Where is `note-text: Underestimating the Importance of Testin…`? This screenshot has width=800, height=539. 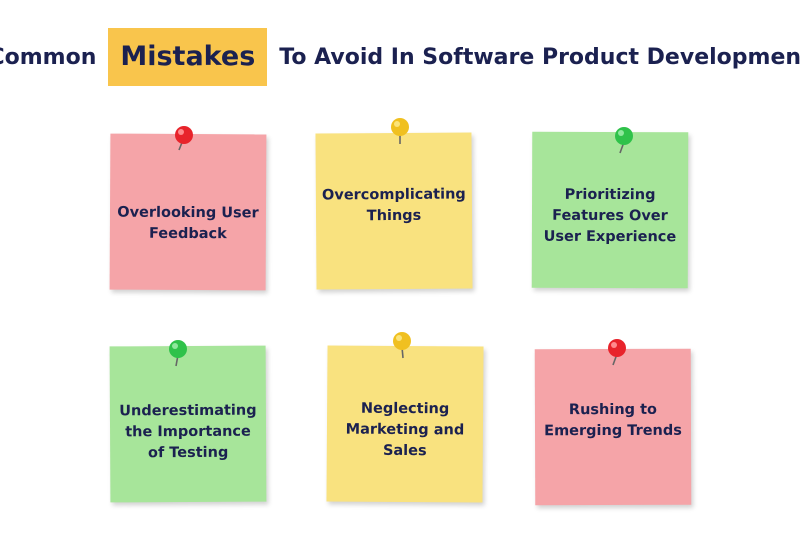 note-text: Underestimating the Importance of Testin… is located at coordinates (188, 431).